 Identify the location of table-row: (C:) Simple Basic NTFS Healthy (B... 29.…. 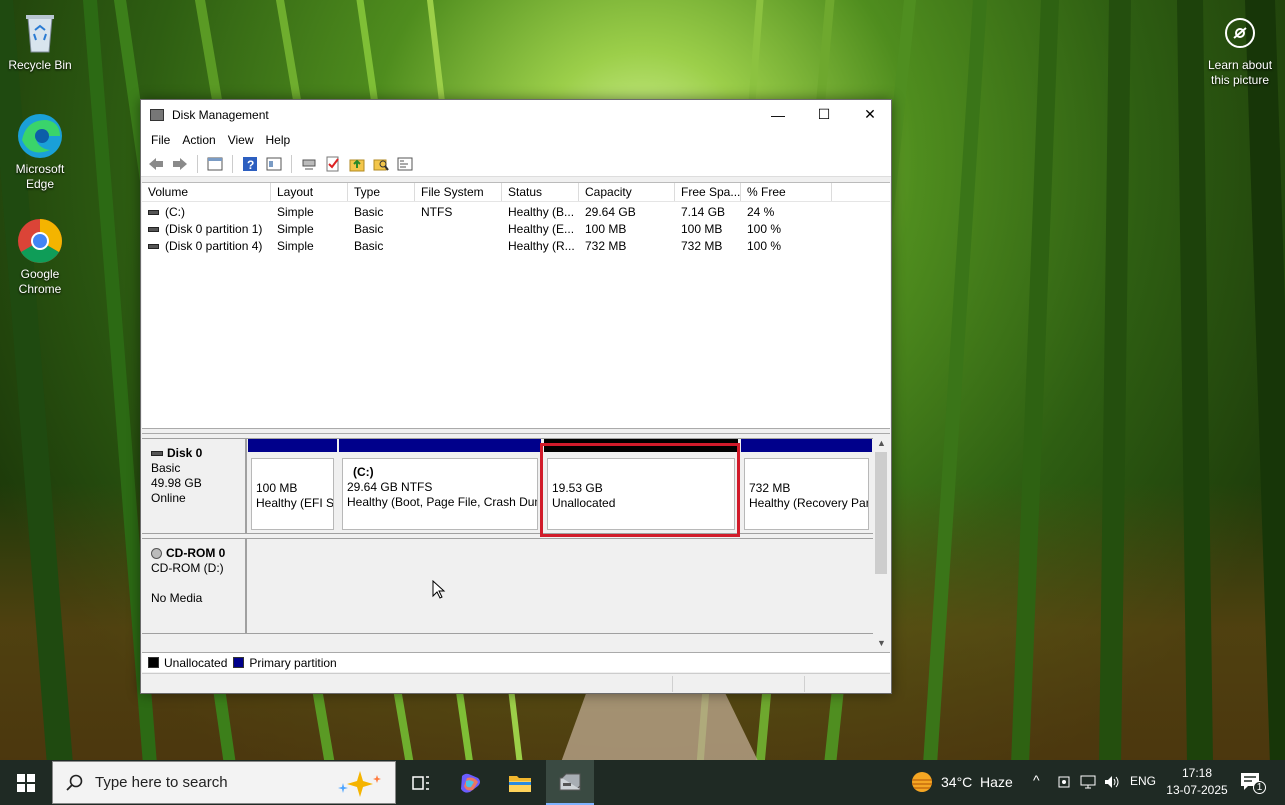
(516, 212).